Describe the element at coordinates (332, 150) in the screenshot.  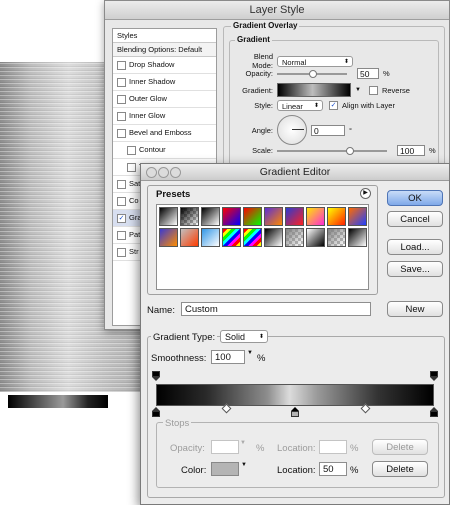
I see `scale-slider` at that location.